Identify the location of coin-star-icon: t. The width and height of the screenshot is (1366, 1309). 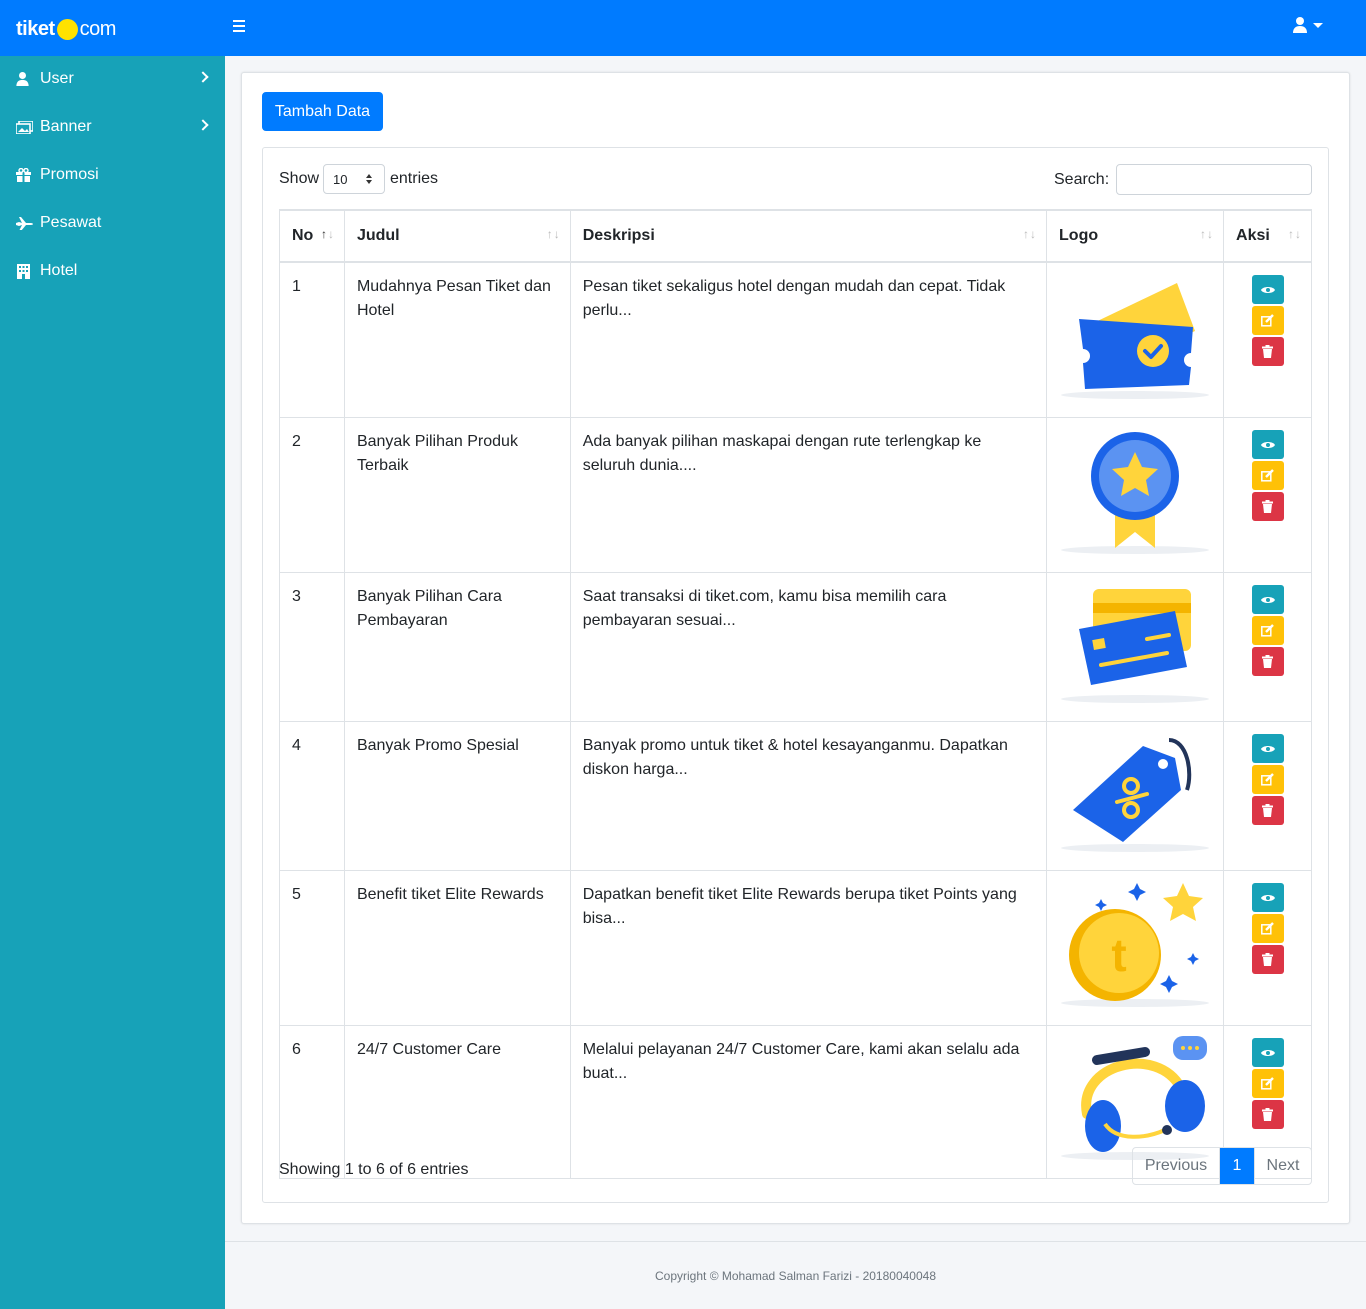
(1135, 945).